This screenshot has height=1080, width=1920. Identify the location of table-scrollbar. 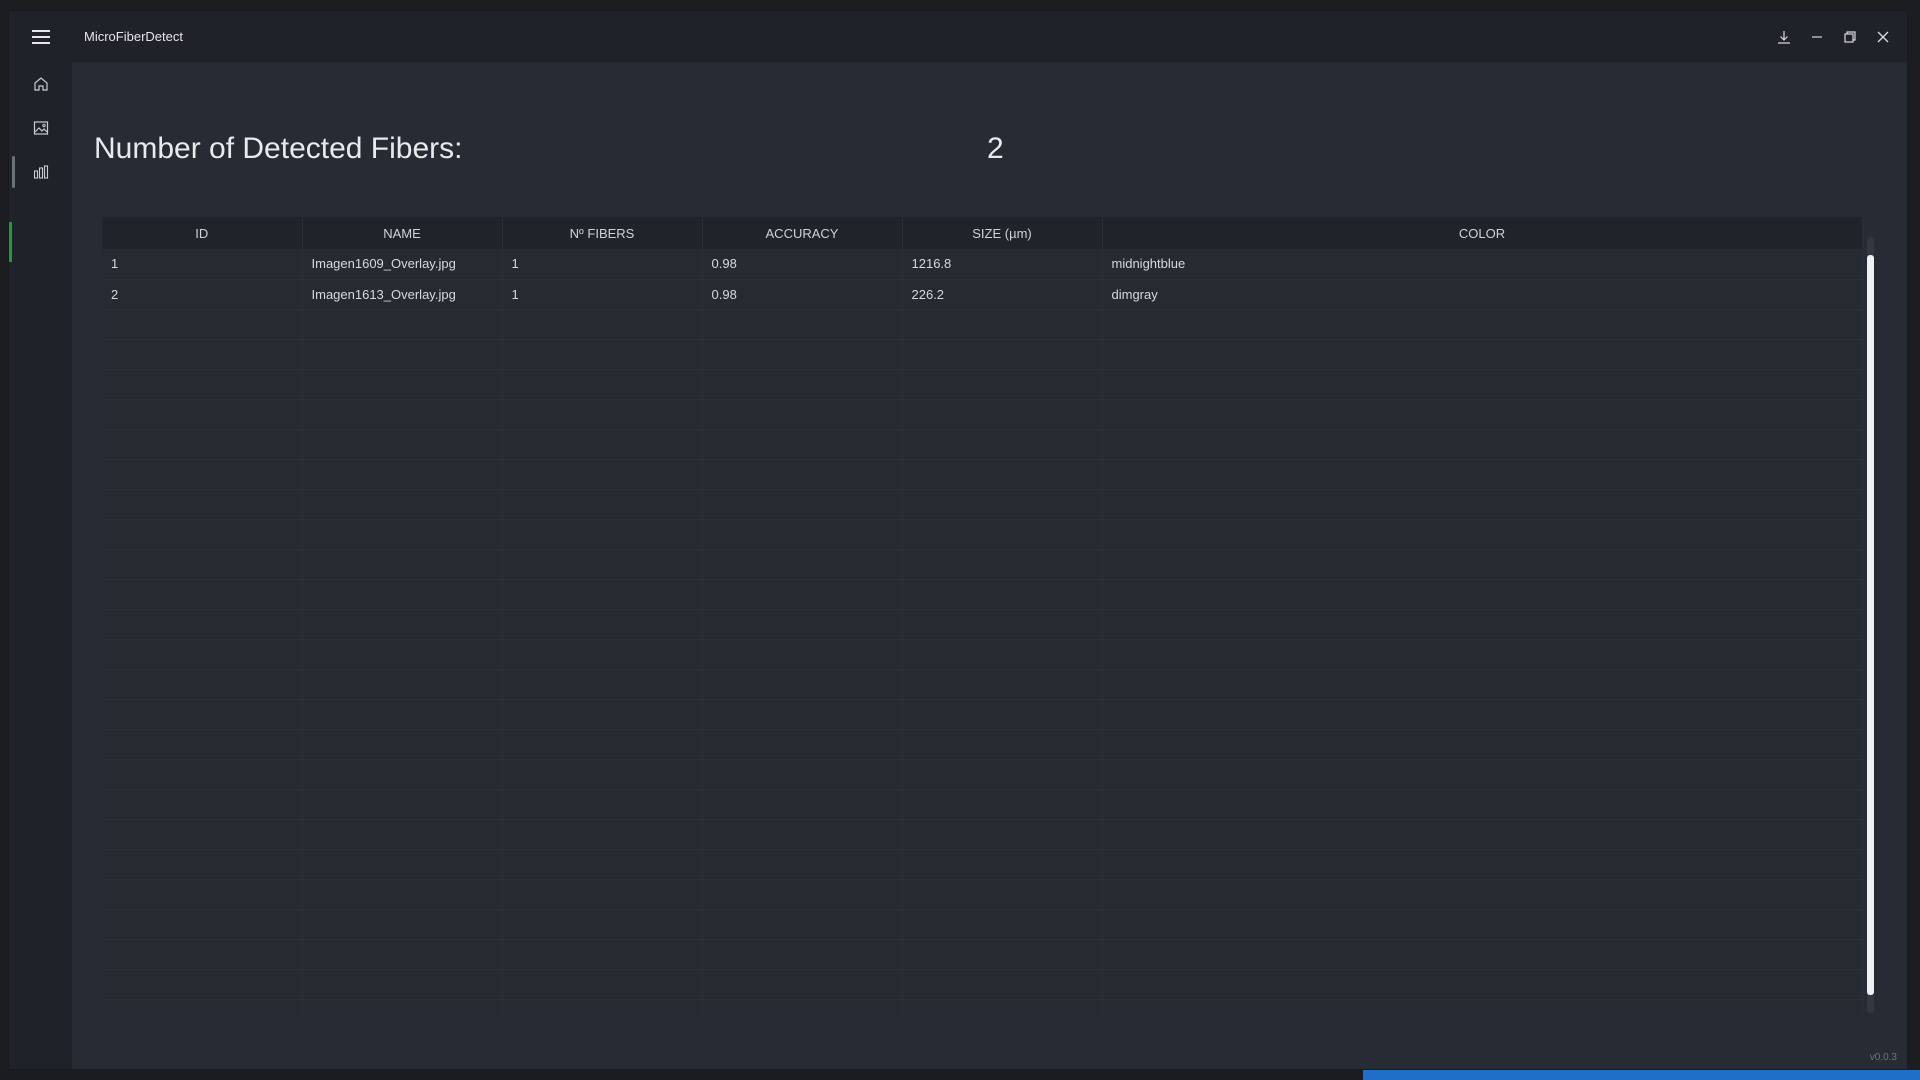
(1870, 625).